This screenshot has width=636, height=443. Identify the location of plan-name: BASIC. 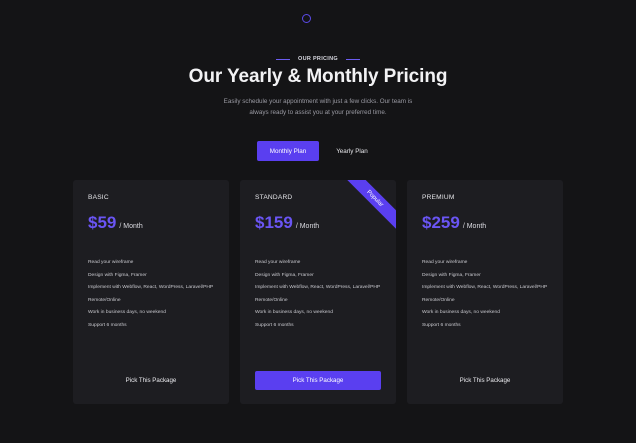
(98, 197).